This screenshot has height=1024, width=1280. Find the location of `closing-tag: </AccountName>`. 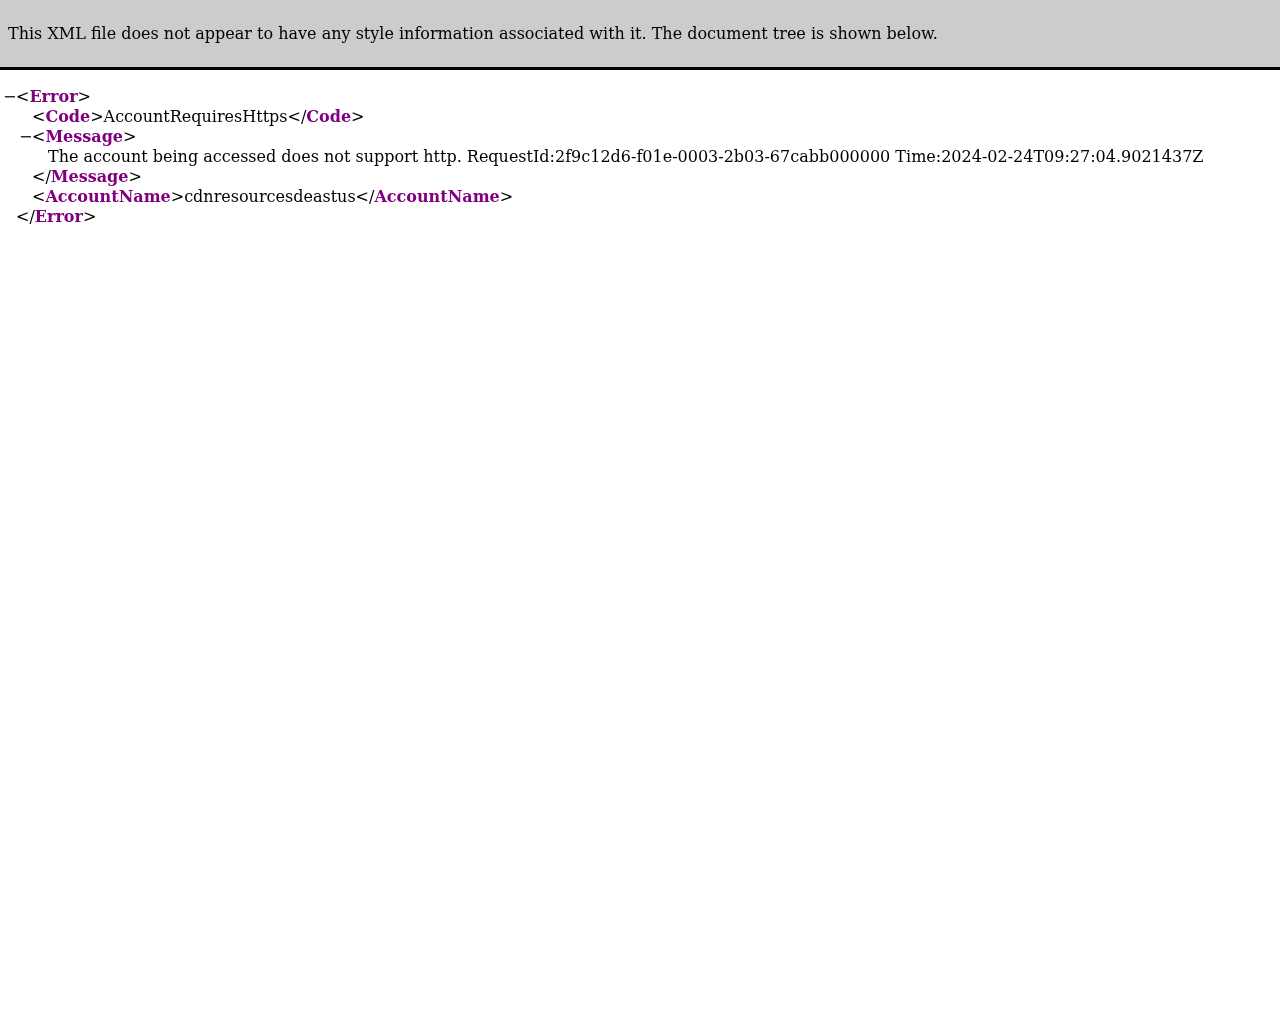

closing-tag: </AccountName> is located at coordinates (434, 196).